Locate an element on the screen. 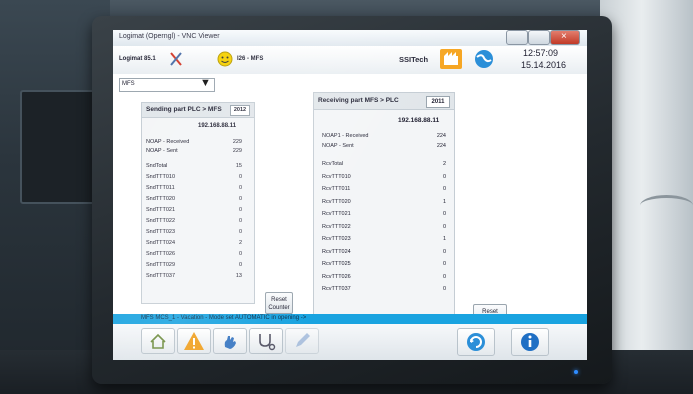  brand-label: SSITech is located at coordinates (414, 59).